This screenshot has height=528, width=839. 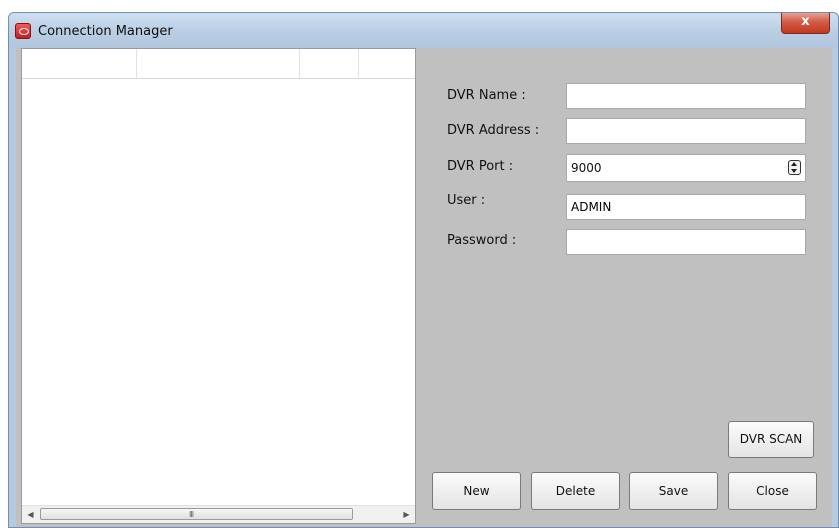 I want to click on dvr-address-label: DVR Address :, so click(x=493, y=130).